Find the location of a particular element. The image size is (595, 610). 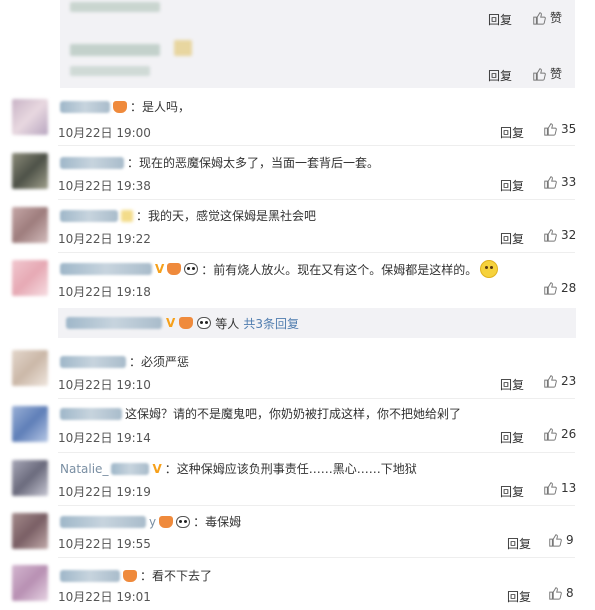

like-button: 32 is located at coordinates (559, 235).